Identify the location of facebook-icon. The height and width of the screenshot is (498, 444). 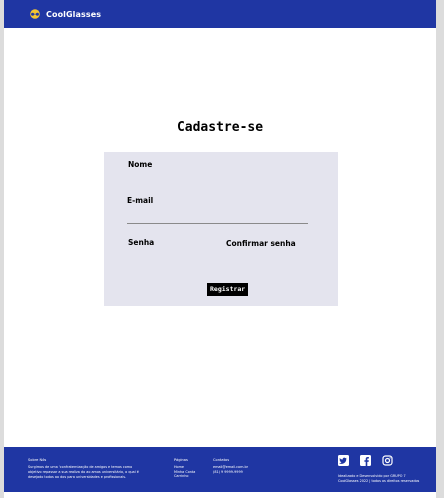
(365, 460).